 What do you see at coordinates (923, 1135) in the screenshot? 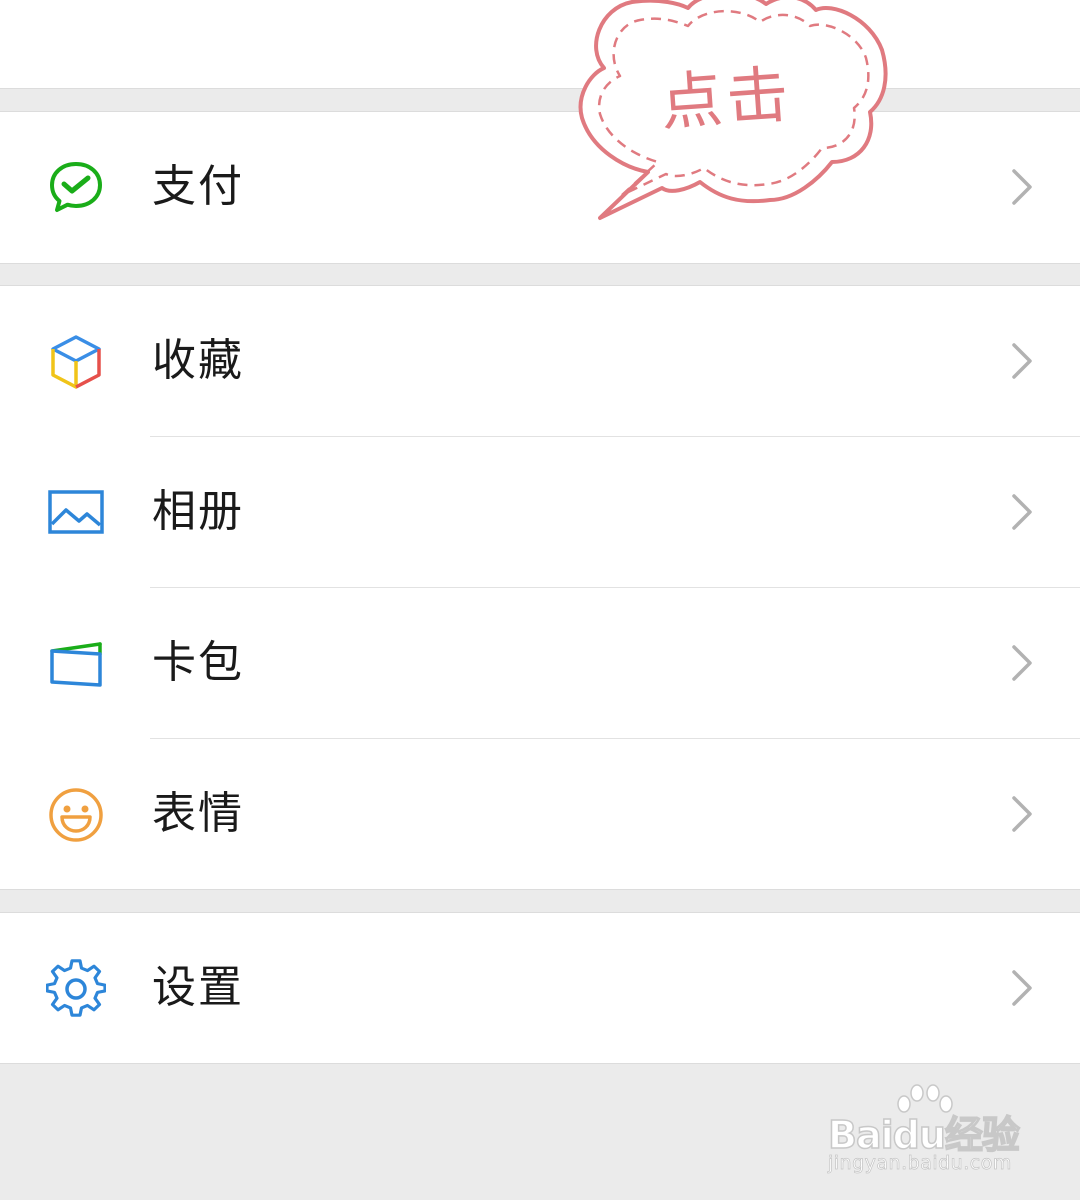
I see `watermark-logo: Baidu经验` at bounding box center [923, 1135].